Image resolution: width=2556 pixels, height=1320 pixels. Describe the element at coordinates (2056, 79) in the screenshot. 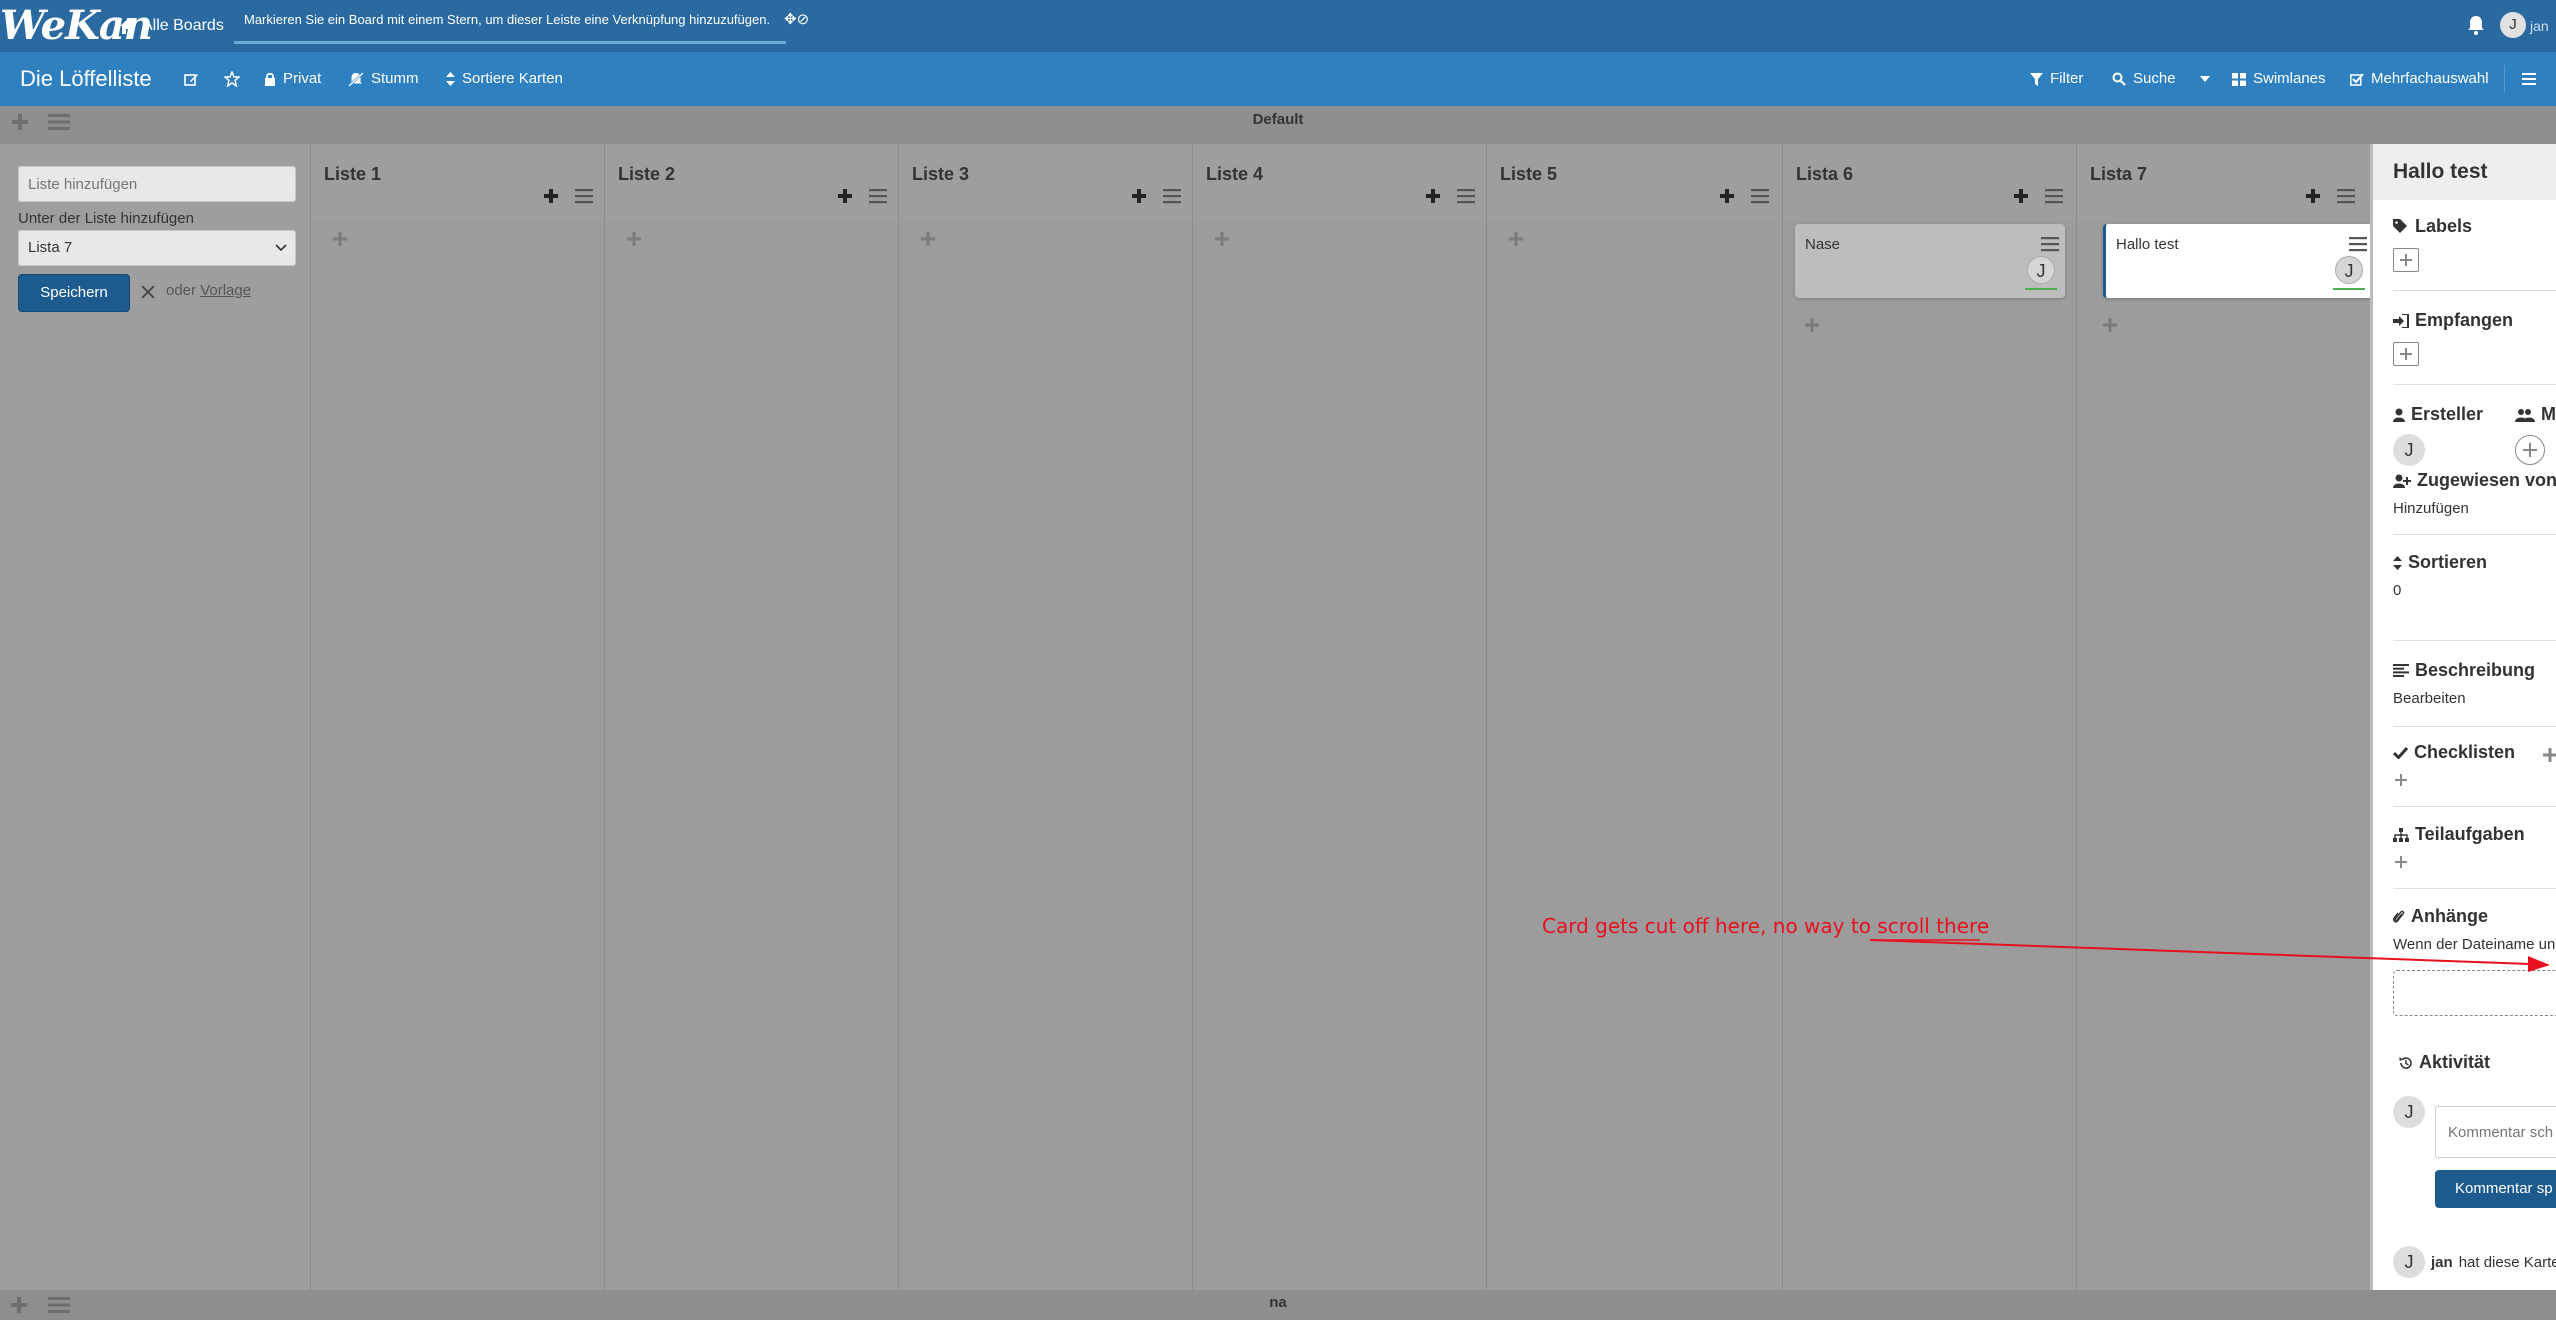

I see `filter-button: Filter` at that location.